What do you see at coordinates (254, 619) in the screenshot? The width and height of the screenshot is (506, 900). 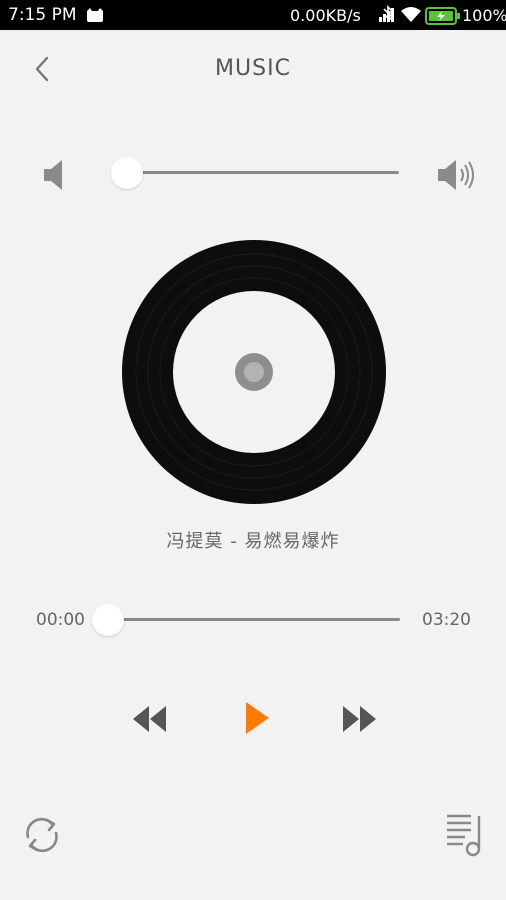 I see `progress-slider-track` at bounding box center [254, 619].